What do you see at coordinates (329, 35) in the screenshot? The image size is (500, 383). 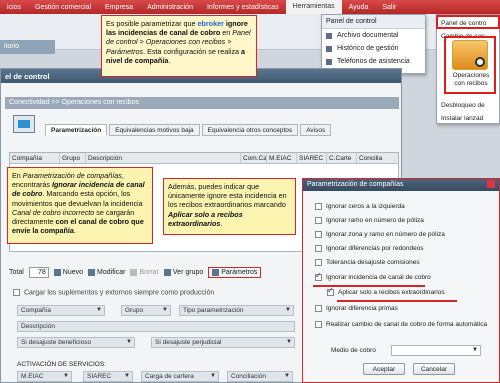 I see `folder-icon` at bounding box center [329, 35].